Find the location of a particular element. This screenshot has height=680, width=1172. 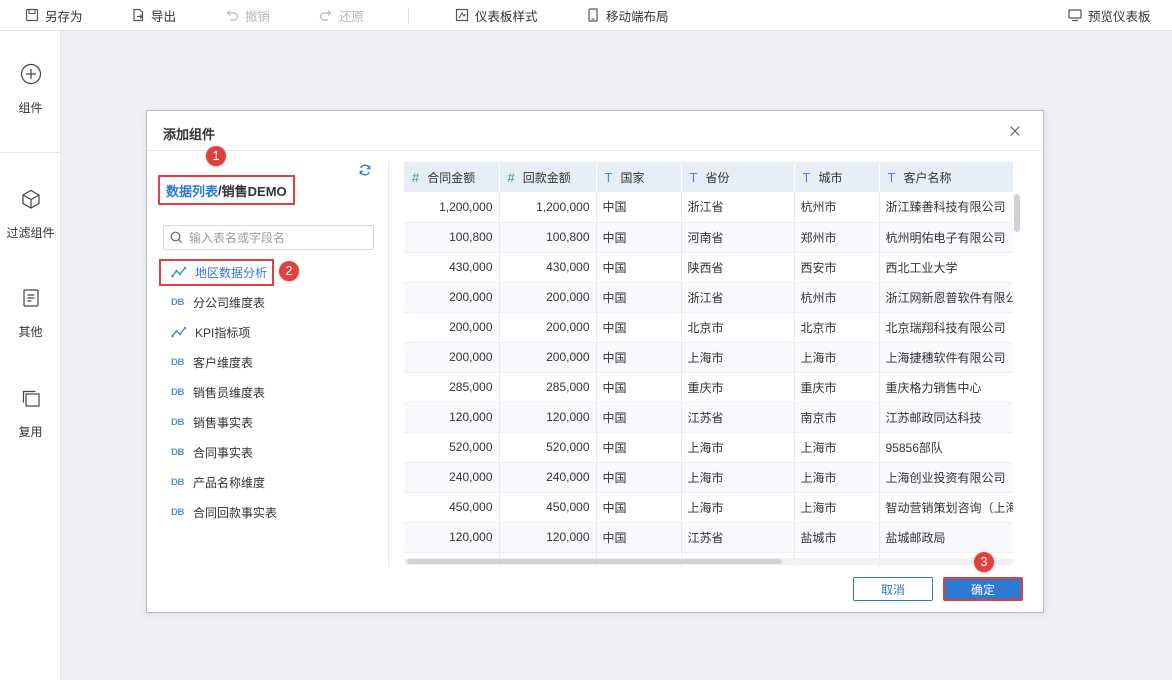

table-row: 240,000 240,000 中国 上海市 上海市 上海创业投资有限公司 is located at coordinates (708, 477).